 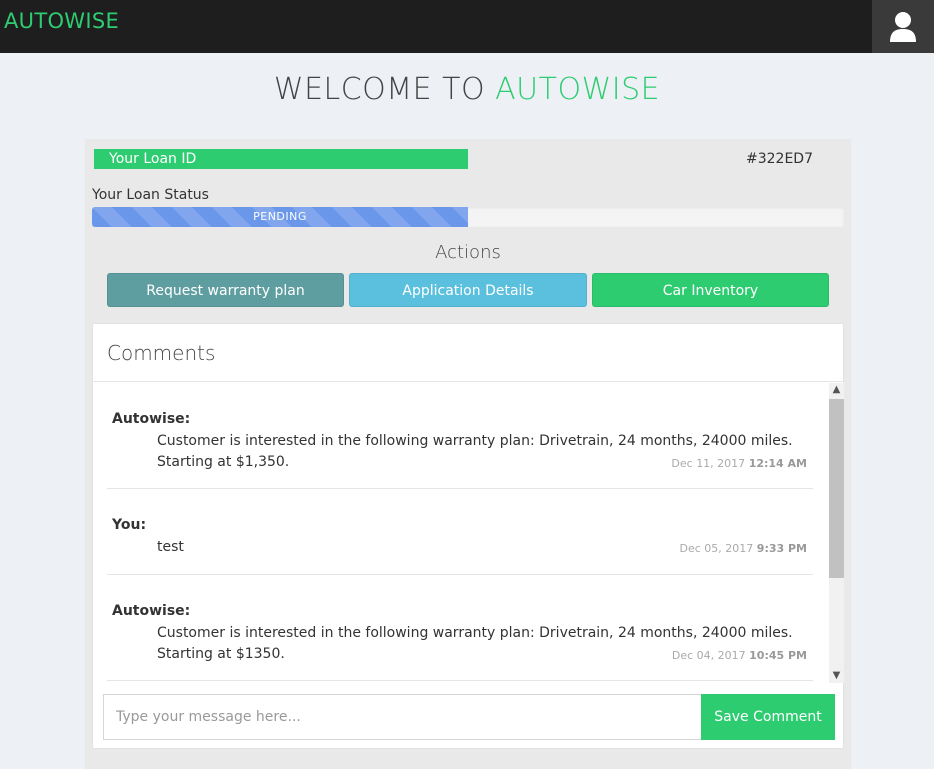 I want to click on user-menu-button, so click(x=903, y=26).